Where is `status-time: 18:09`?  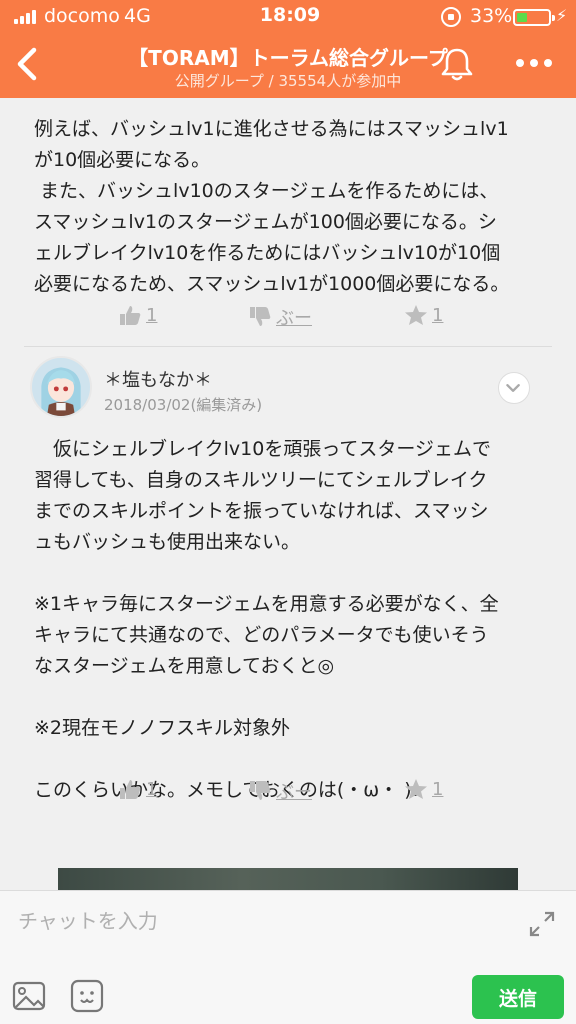 status-time: 18:09 is located at coordinates (290, 15).